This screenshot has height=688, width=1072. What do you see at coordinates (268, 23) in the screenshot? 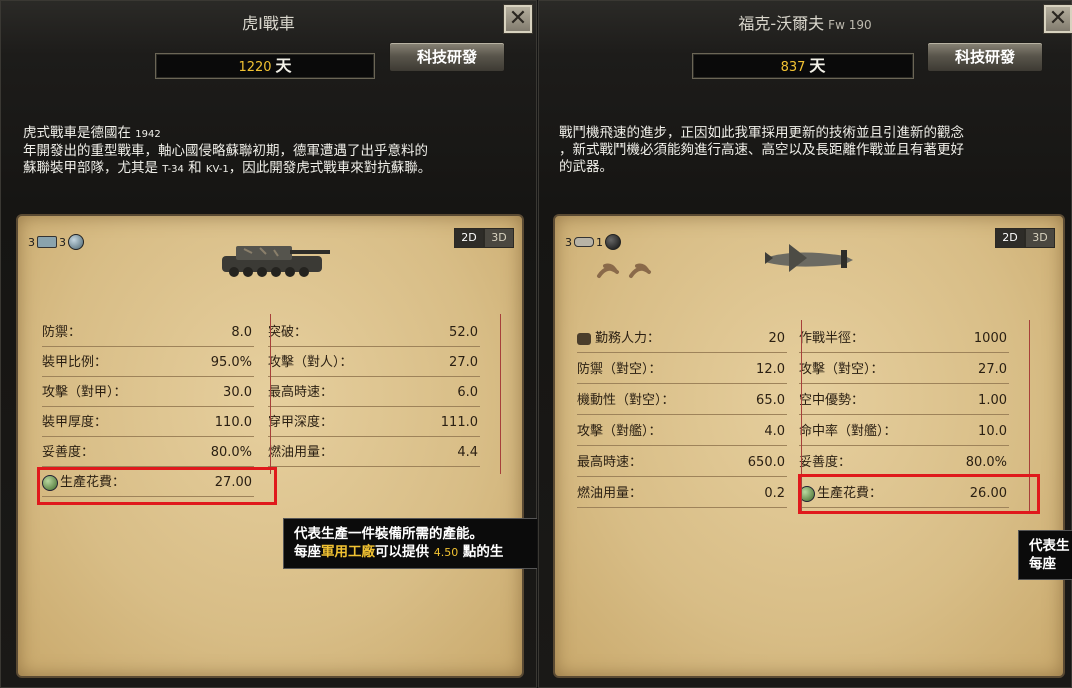
I see `panel-title: 虎I戰車` at bounding box center [268, 23].